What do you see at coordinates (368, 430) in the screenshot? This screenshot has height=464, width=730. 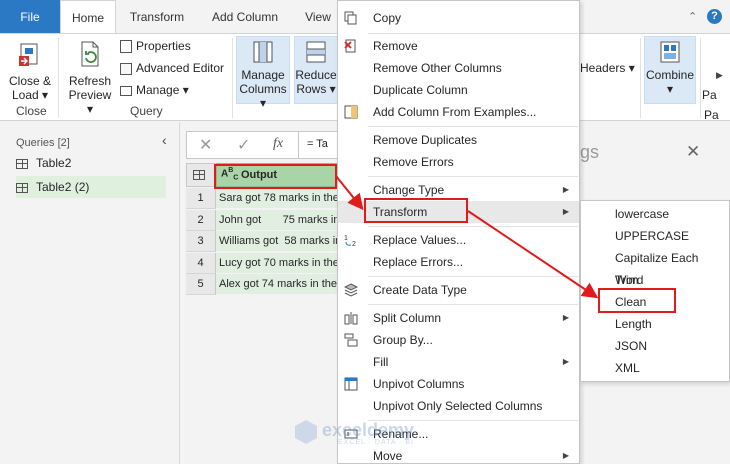 I see `watermark-brand: exceldemy` at bounding box center [368, 430].